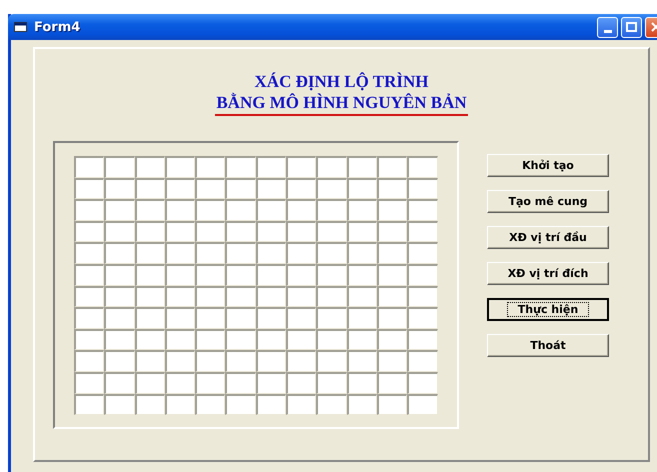 Image resolution: width=657 pixels, height=472 pixels. I want to click on command-button: Tạo mê cung, so click(548, 201).